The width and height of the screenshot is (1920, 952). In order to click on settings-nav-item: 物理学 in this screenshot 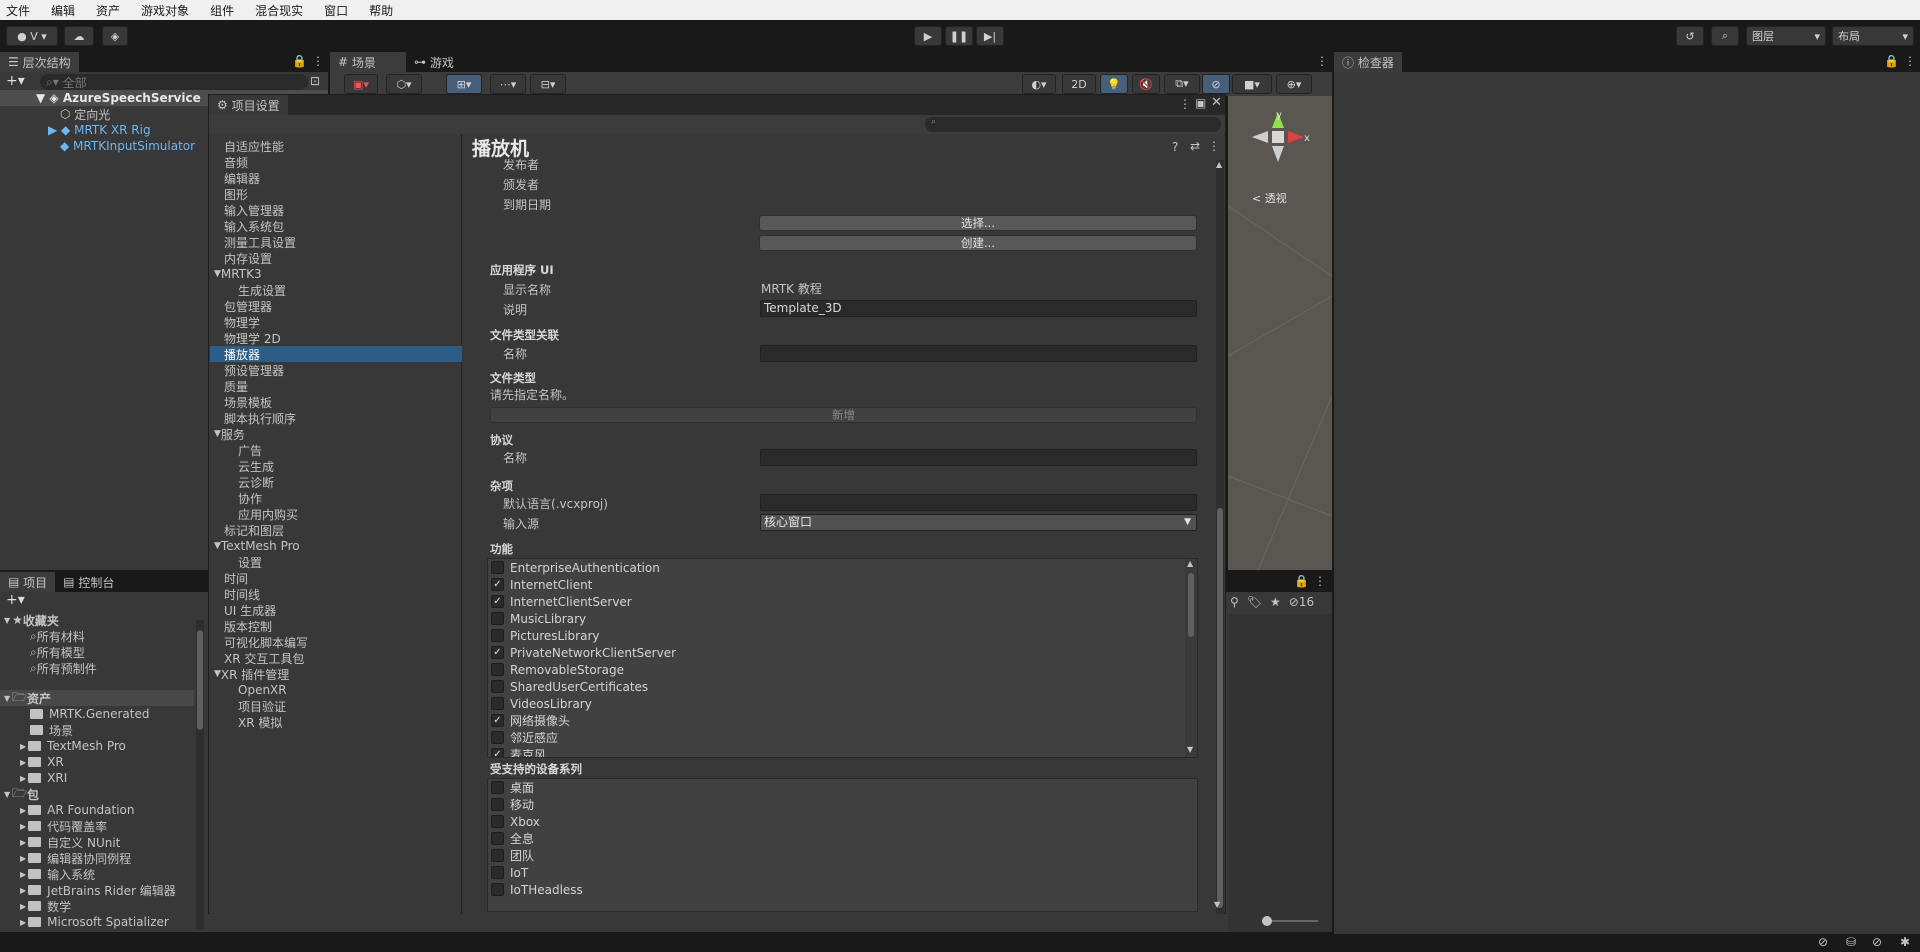, I will do `click(336, 322)`.